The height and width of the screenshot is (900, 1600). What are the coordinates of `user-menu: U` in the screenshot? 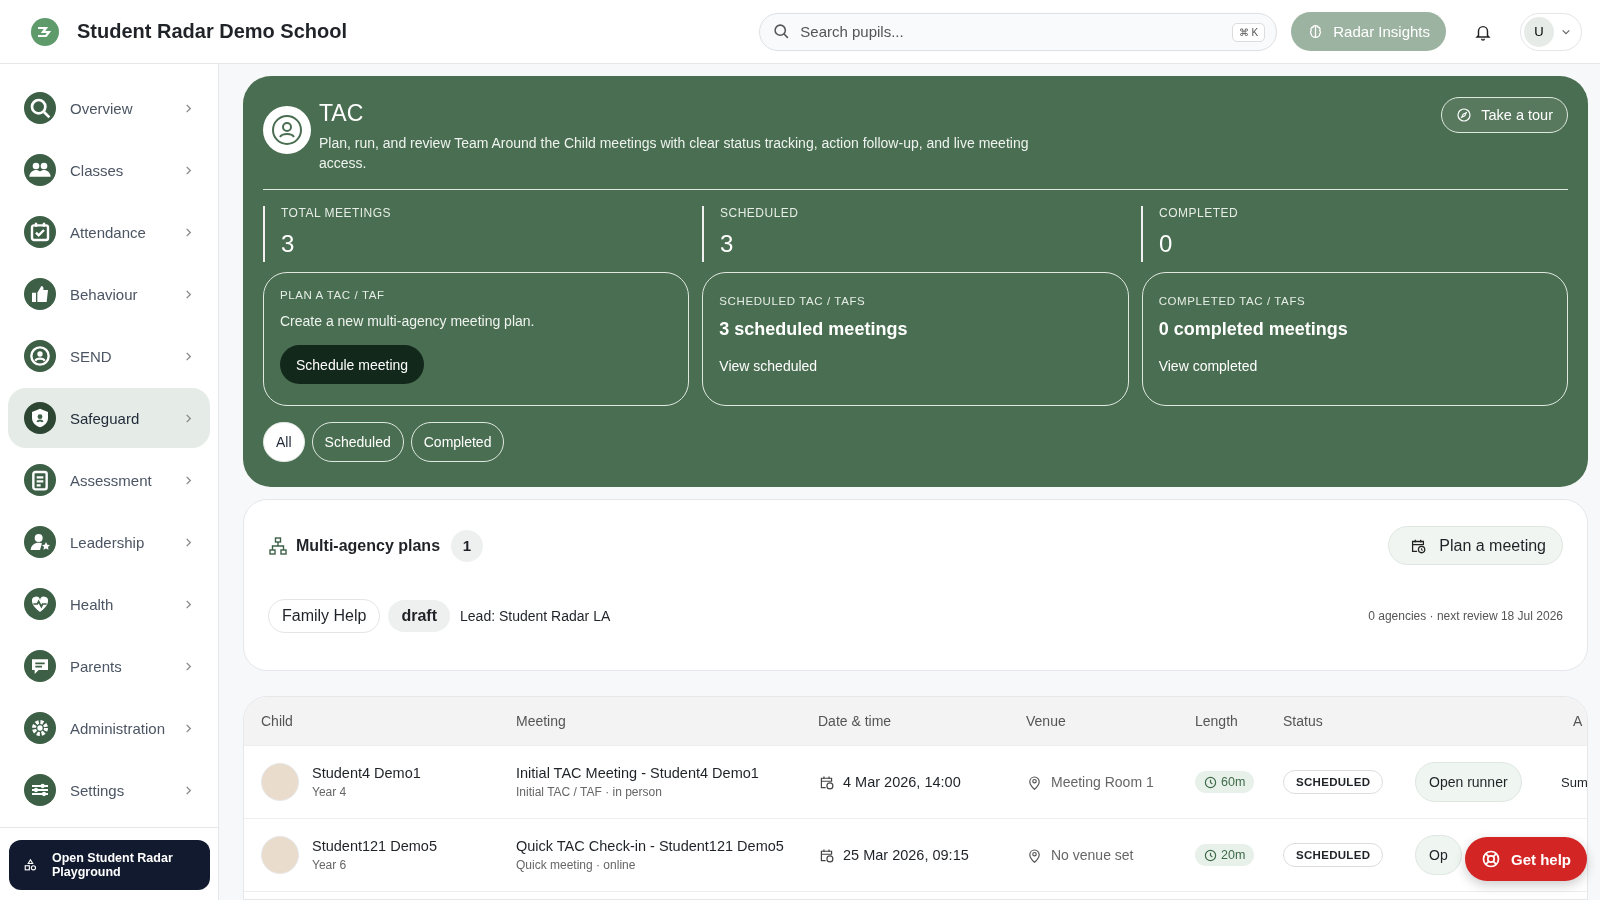 It's located at (1551, 31).